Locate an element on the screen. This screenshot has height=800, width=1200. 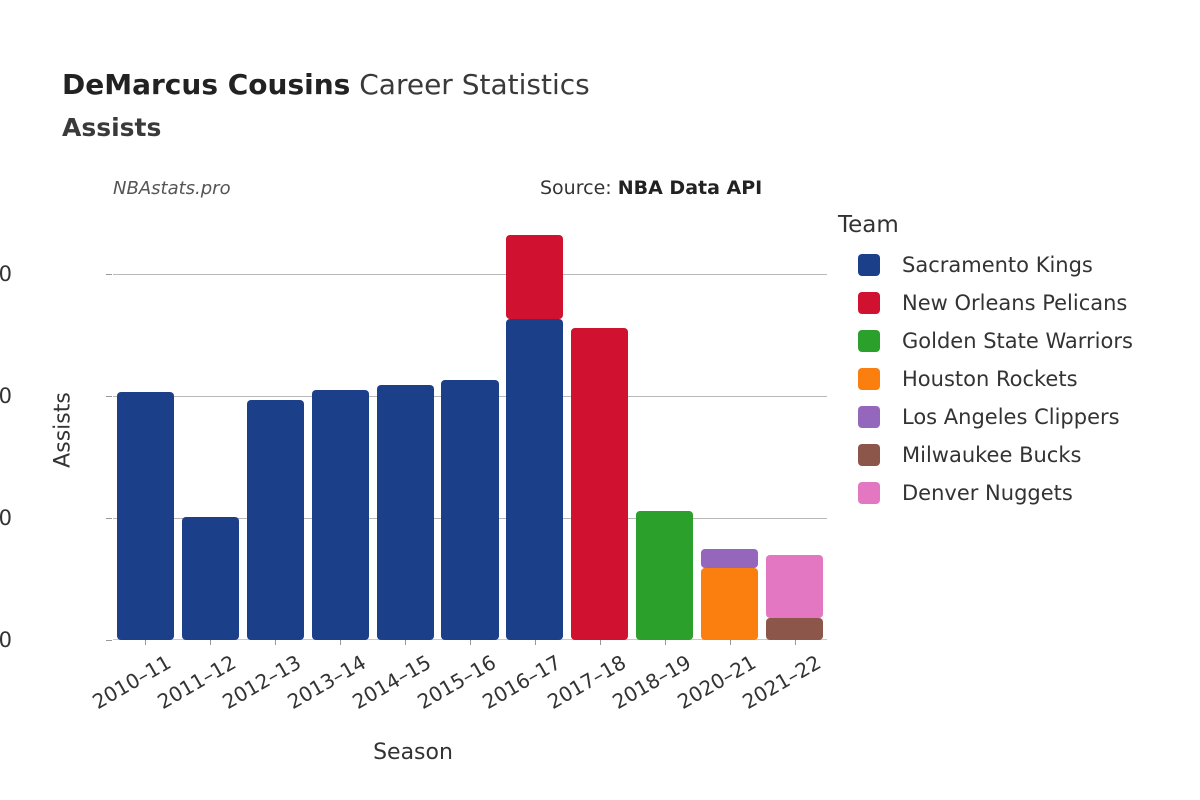
legend-label: Denver Nuggets is located at coordinates (987, 493).